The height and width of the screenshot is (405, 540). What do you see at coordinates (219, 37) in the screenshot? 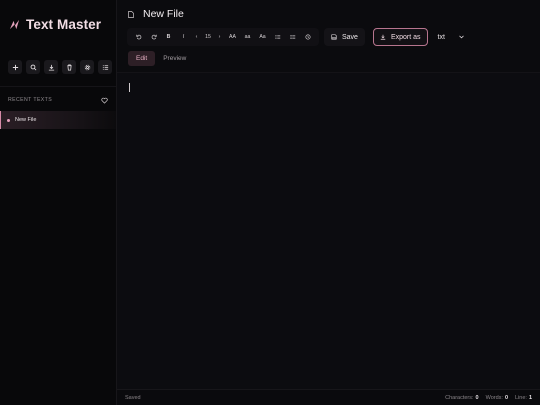
I see `increase-font-button: ›` at bounding box center [219, 37].